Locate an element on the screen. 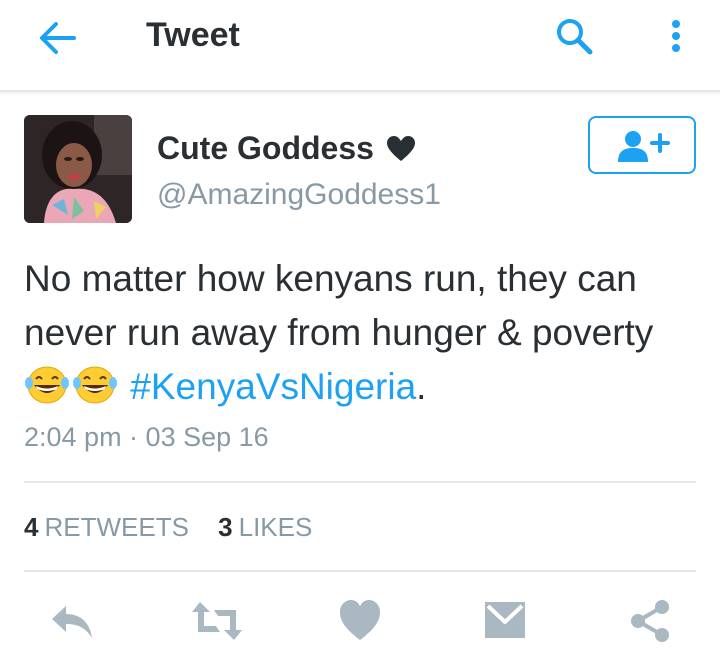 The width and height of the screenshot is (720, 668). add-user-icon is located at coordinates (644, 146).